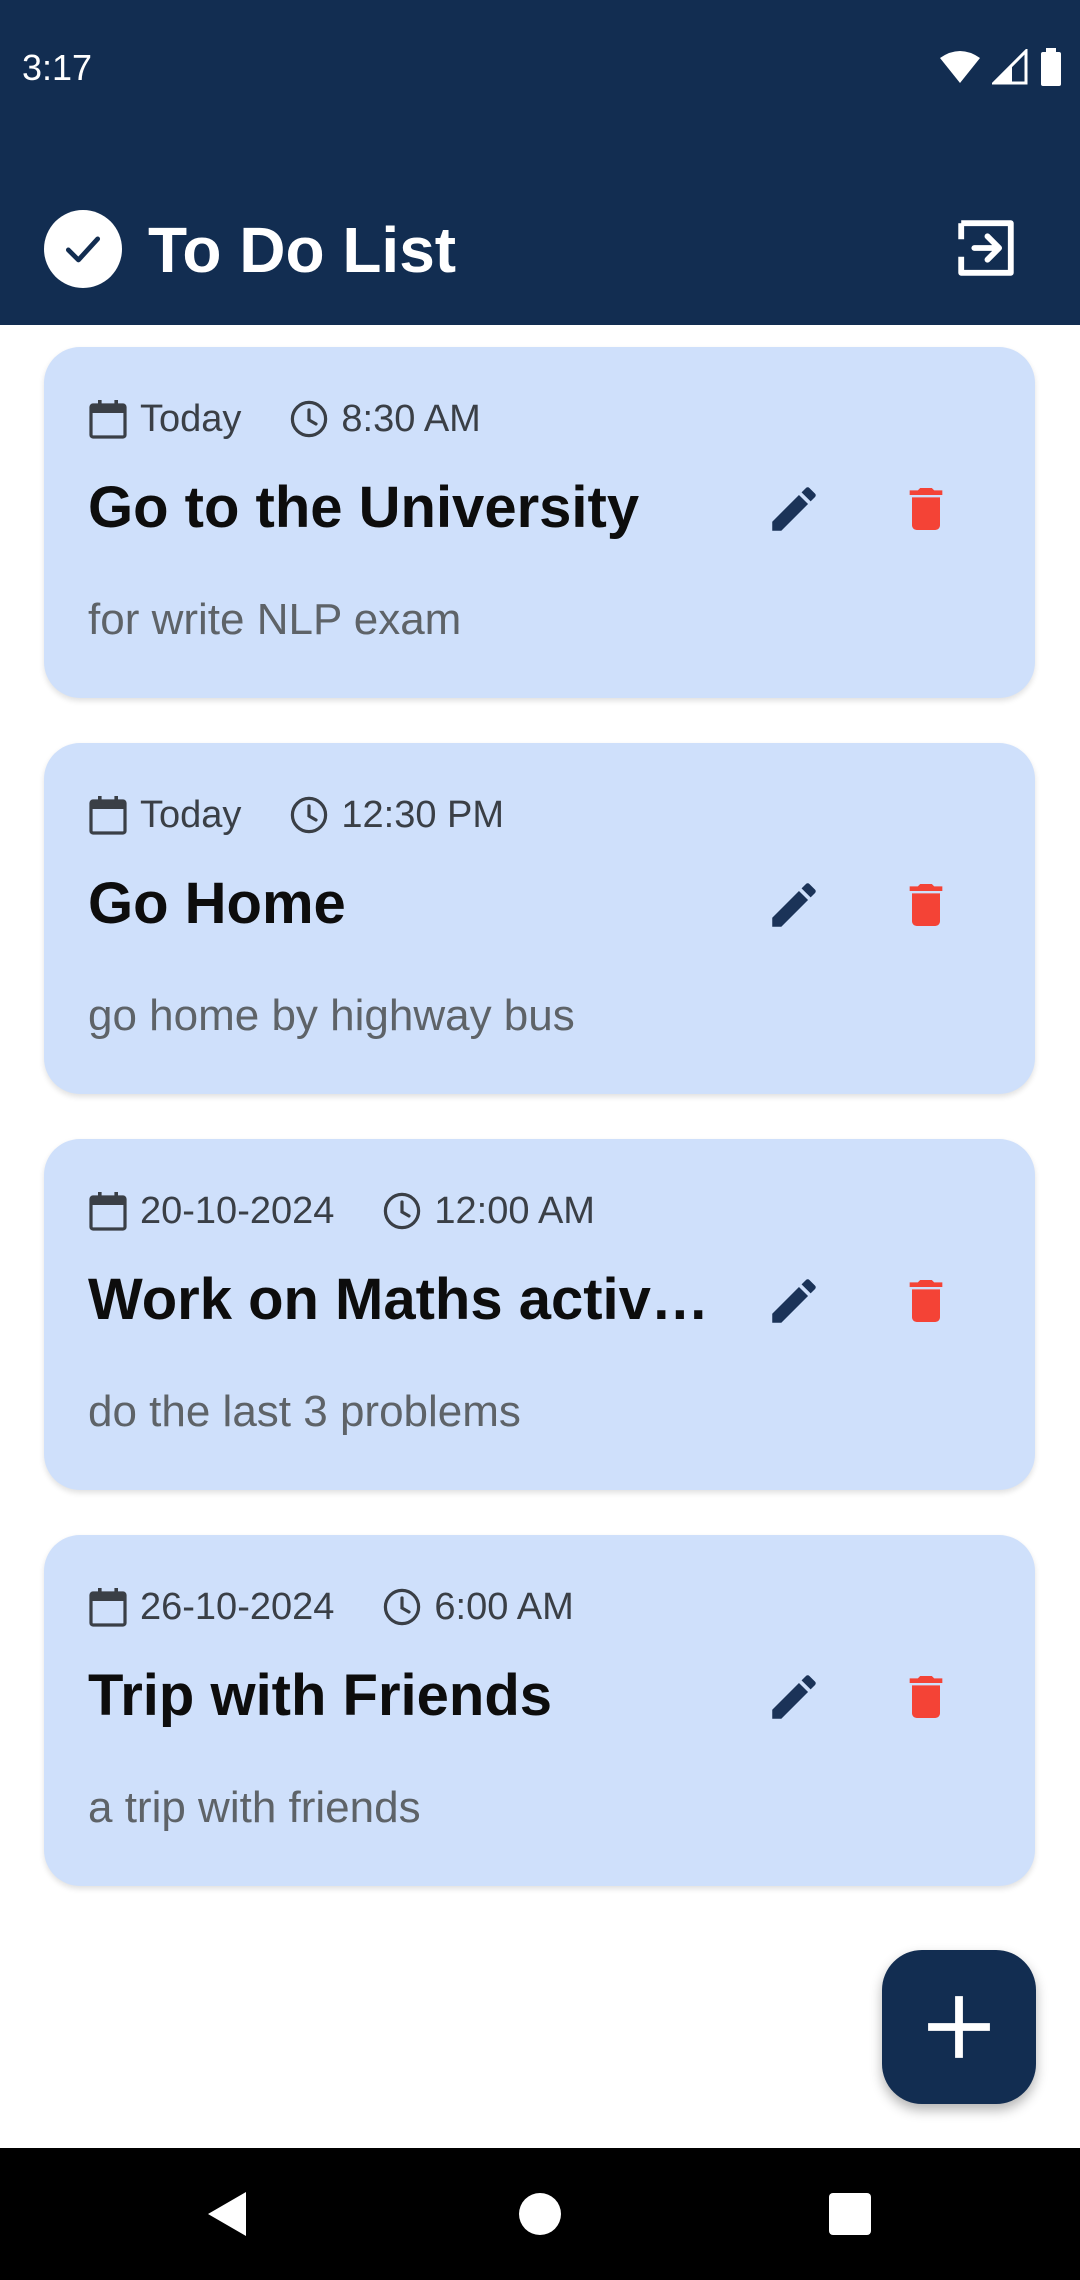  What do you see at coordinates (504, 1606) in the screenshot?
I see `task-time: 6:00 AM` at bounding box center [504, 1606].